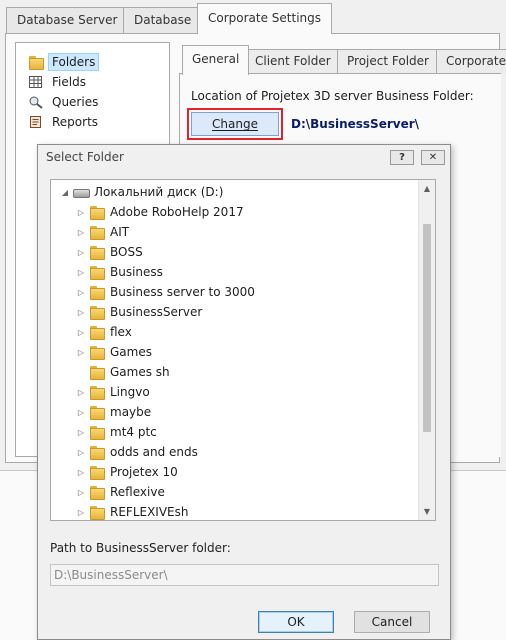 The image size is (506, 640). Describe the element at coordinates (36, 102) in the screenshot. I see `queries-icon` at that location.